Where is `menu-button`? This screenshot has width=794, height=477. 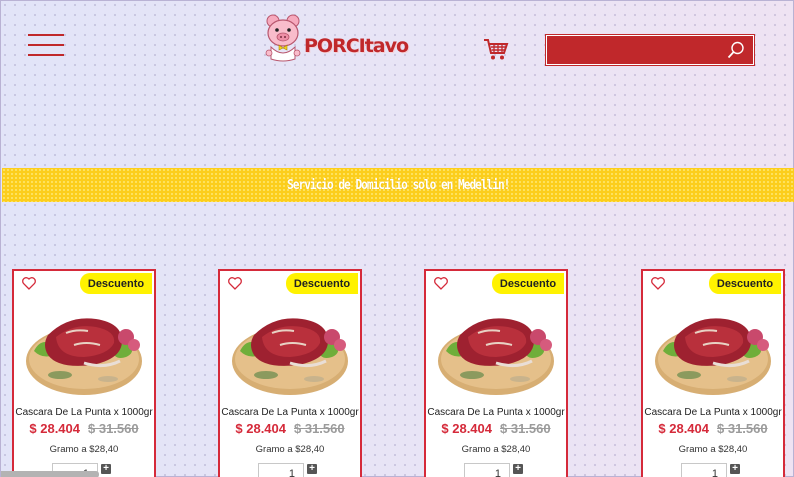
menu-button is located at coordinates (46, 45).